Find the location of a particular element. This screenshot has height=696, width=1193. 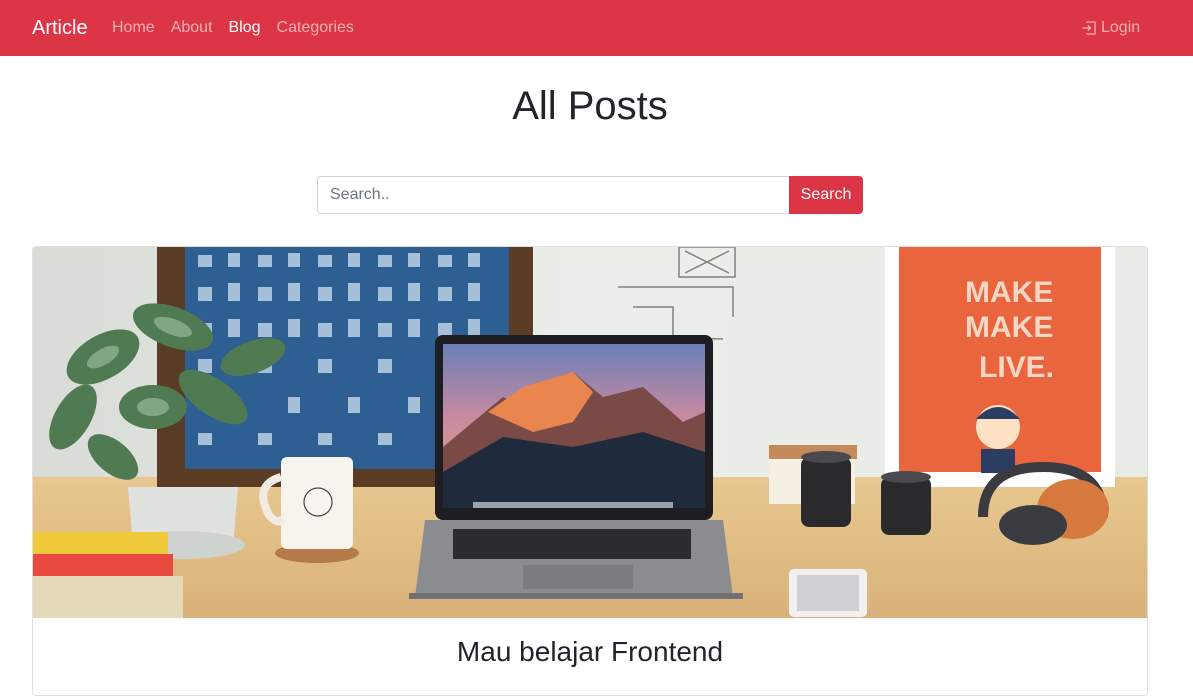

login-link: Login is located at coordinates (1110, 28).